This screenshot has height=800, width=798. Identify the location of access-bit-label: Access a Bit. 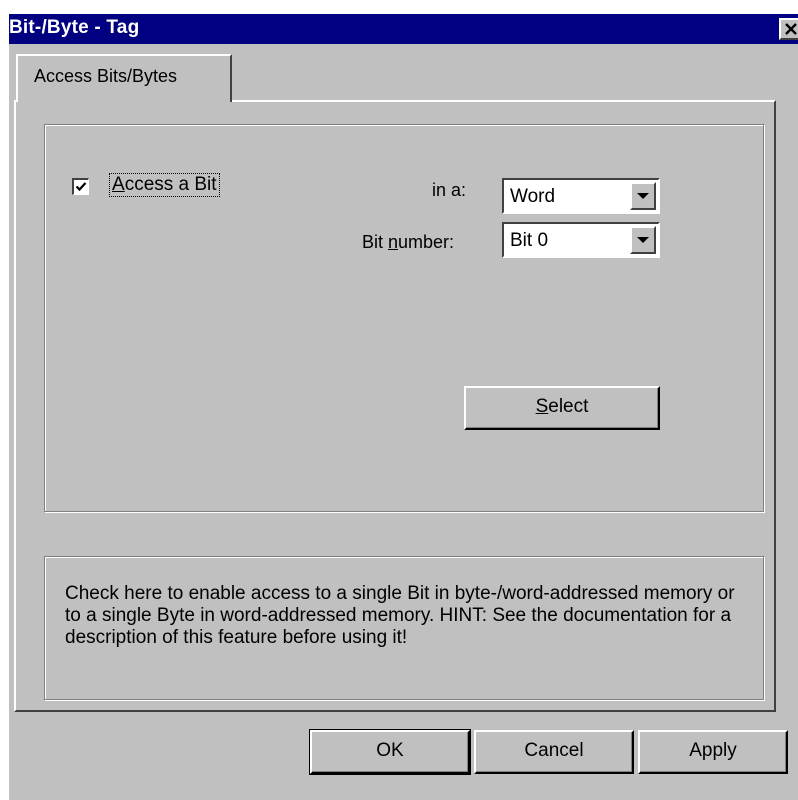
(164, 185).